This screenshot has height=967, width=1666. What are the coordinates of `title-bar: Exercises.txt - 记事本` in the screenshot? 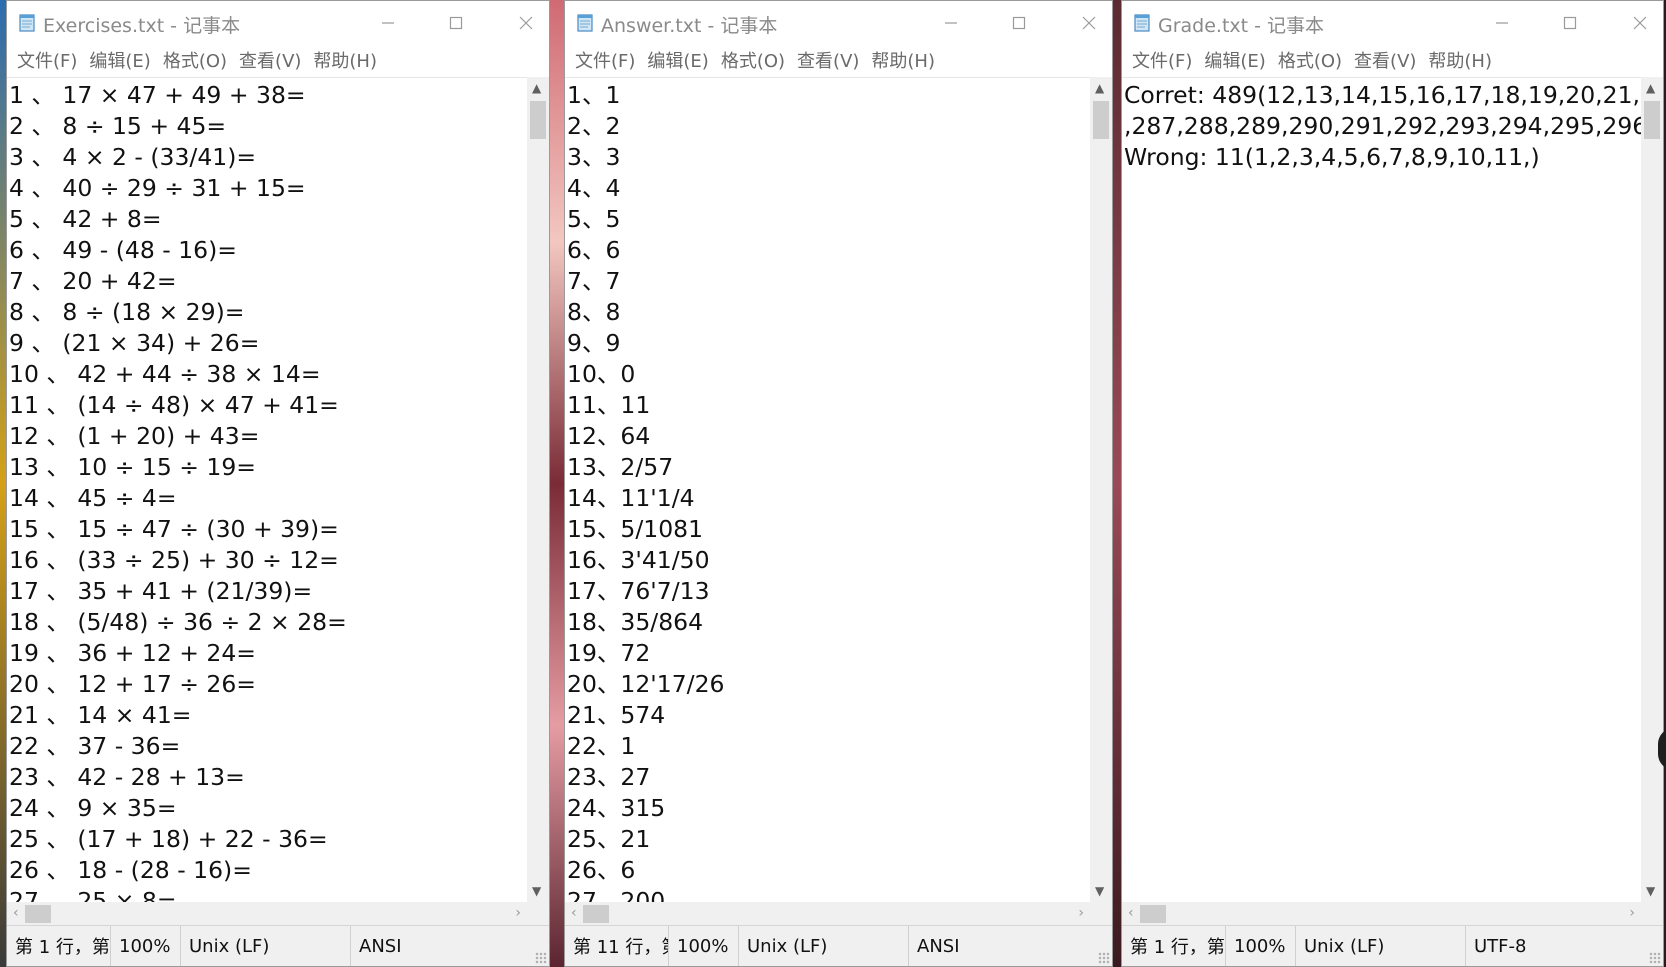 It's located at (278, 23).